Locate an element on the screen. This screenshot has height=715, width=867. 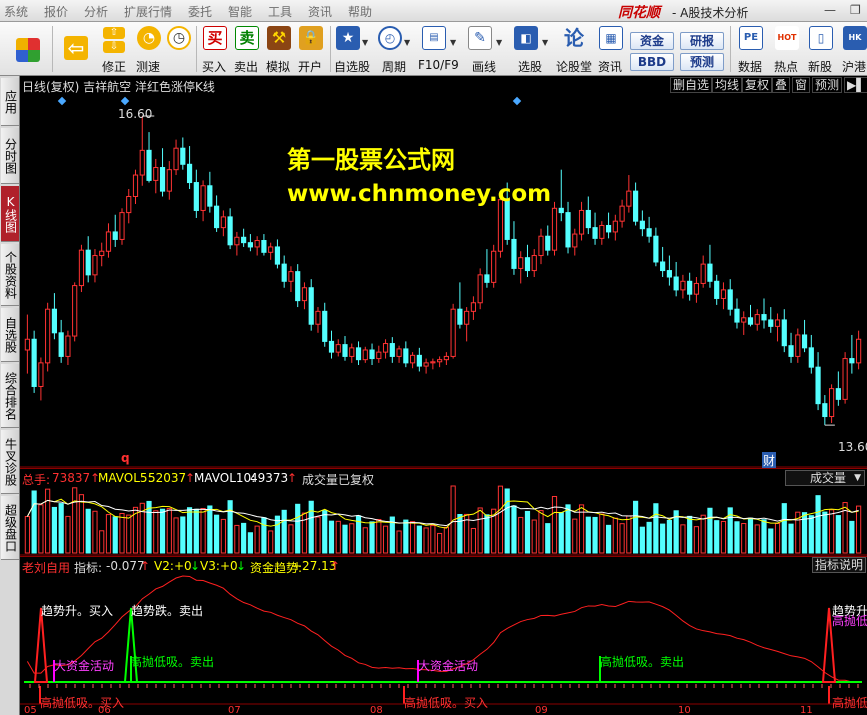
q-marker: q is located at coordinates (125, 458).